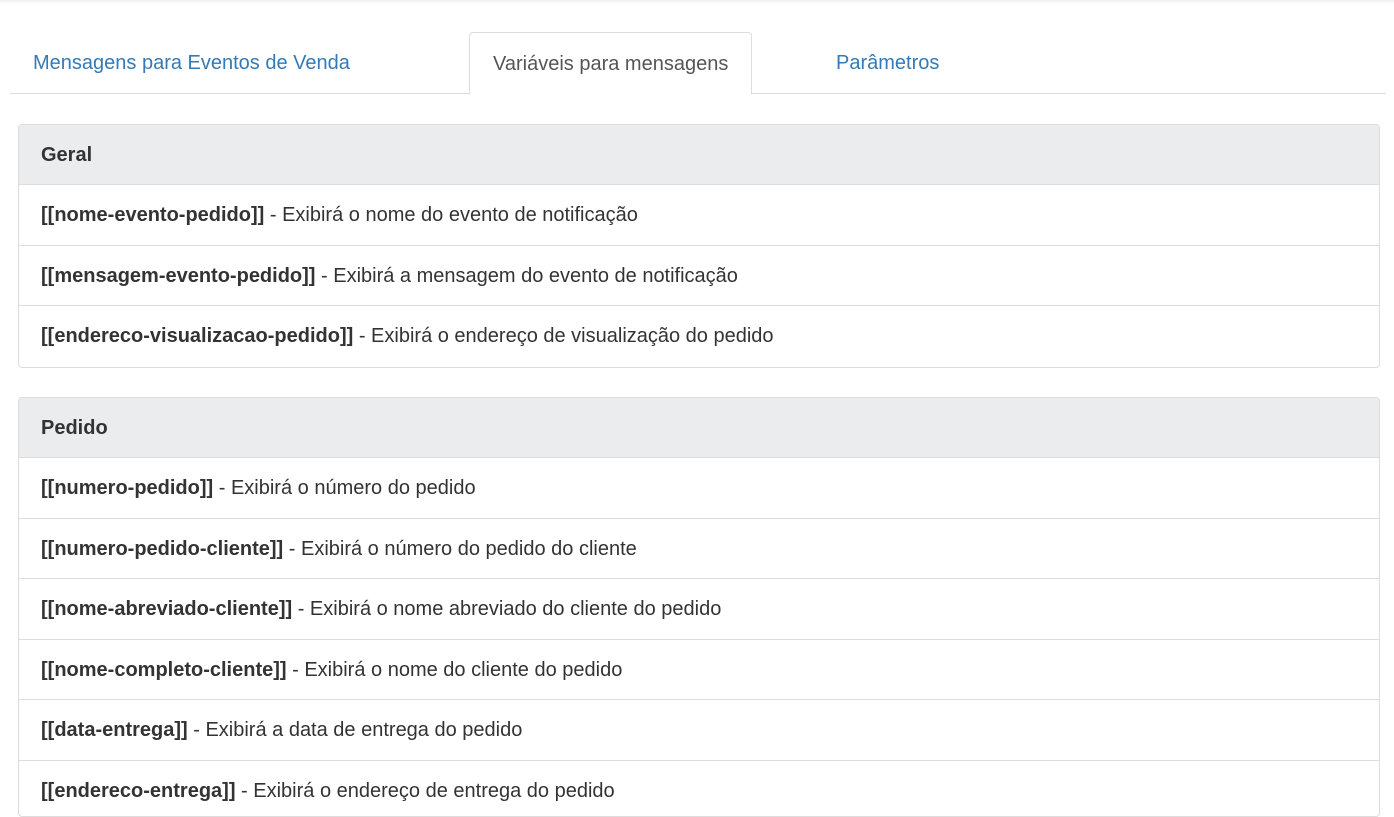 The image size is (1394, 817). Describe the element at coordinates (152, 215) in the screenshot. I see `variable-name: [[nome-evento-pedido]]` at that location.